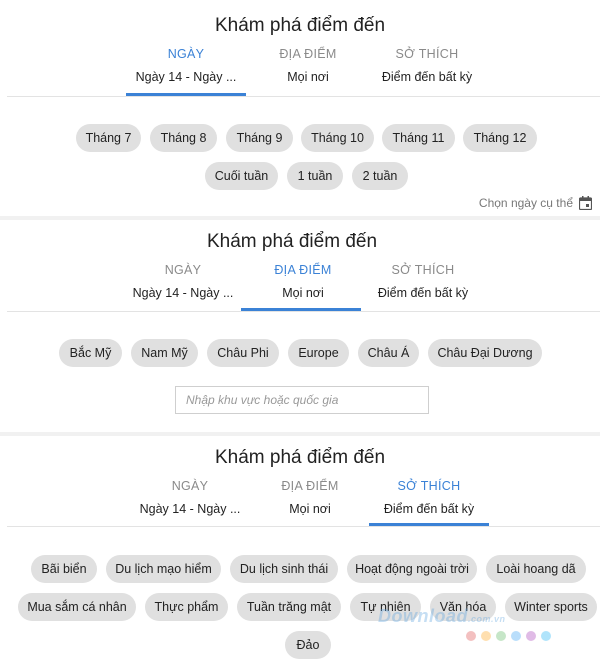 Image resolution: width=600 pixels, height=662 pixels. I want to click on choose-specific-date-button: Chọn ngày cụ thể, so click(535, 203).